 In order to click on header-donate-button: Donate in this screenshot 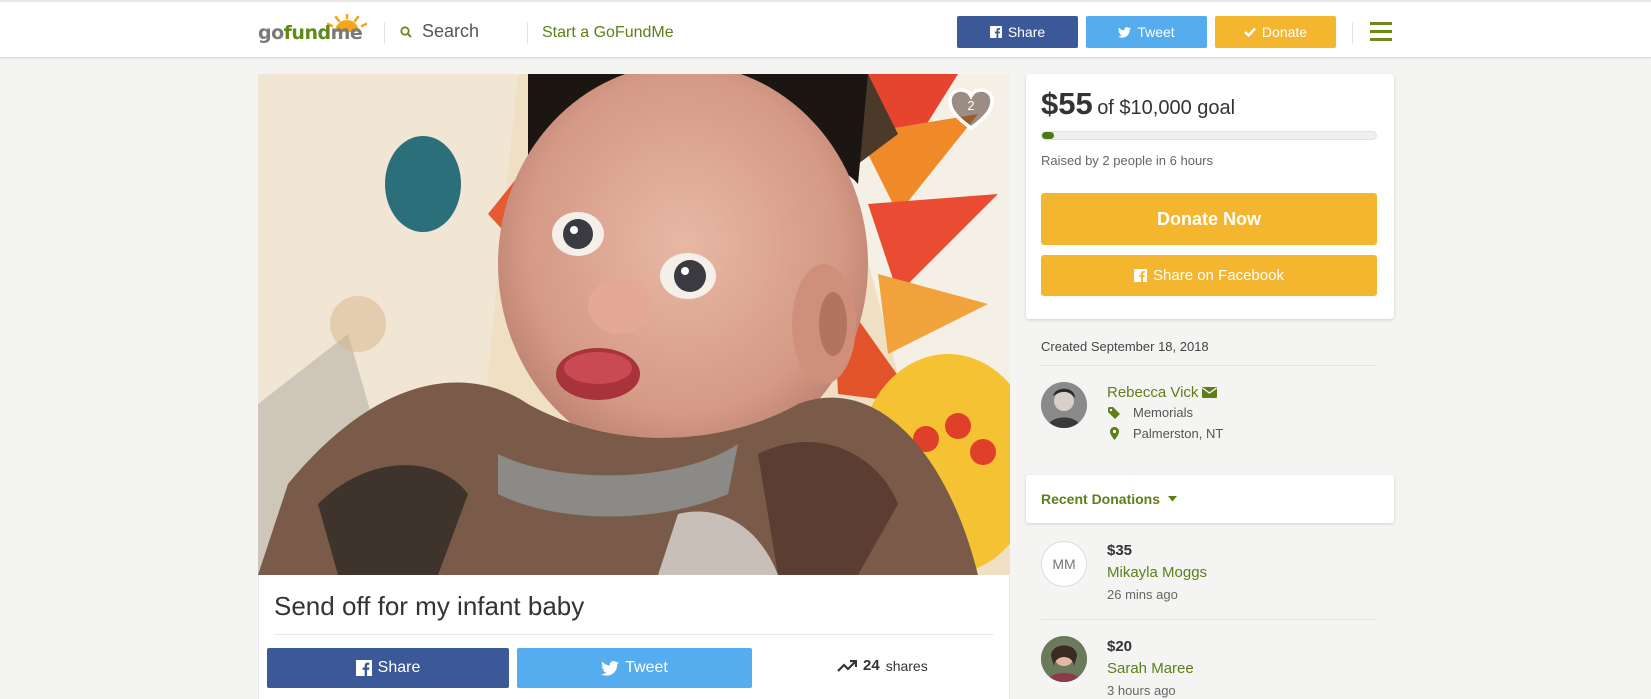, I will do `click(1275, 32)`.